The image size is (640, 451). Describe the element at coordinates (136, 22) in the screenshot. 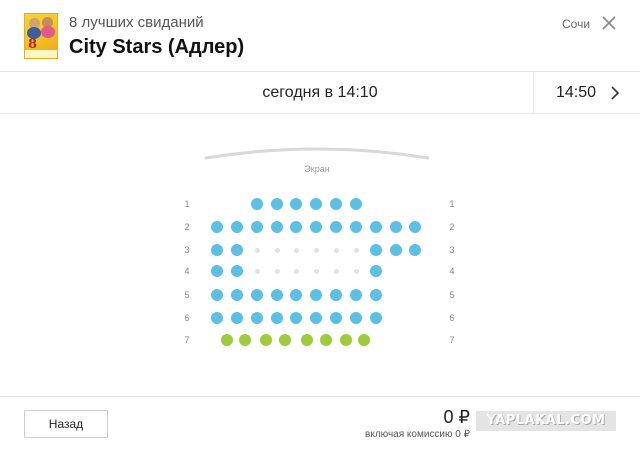

I see `movie-title: 8 лучших свиданий` at that location.